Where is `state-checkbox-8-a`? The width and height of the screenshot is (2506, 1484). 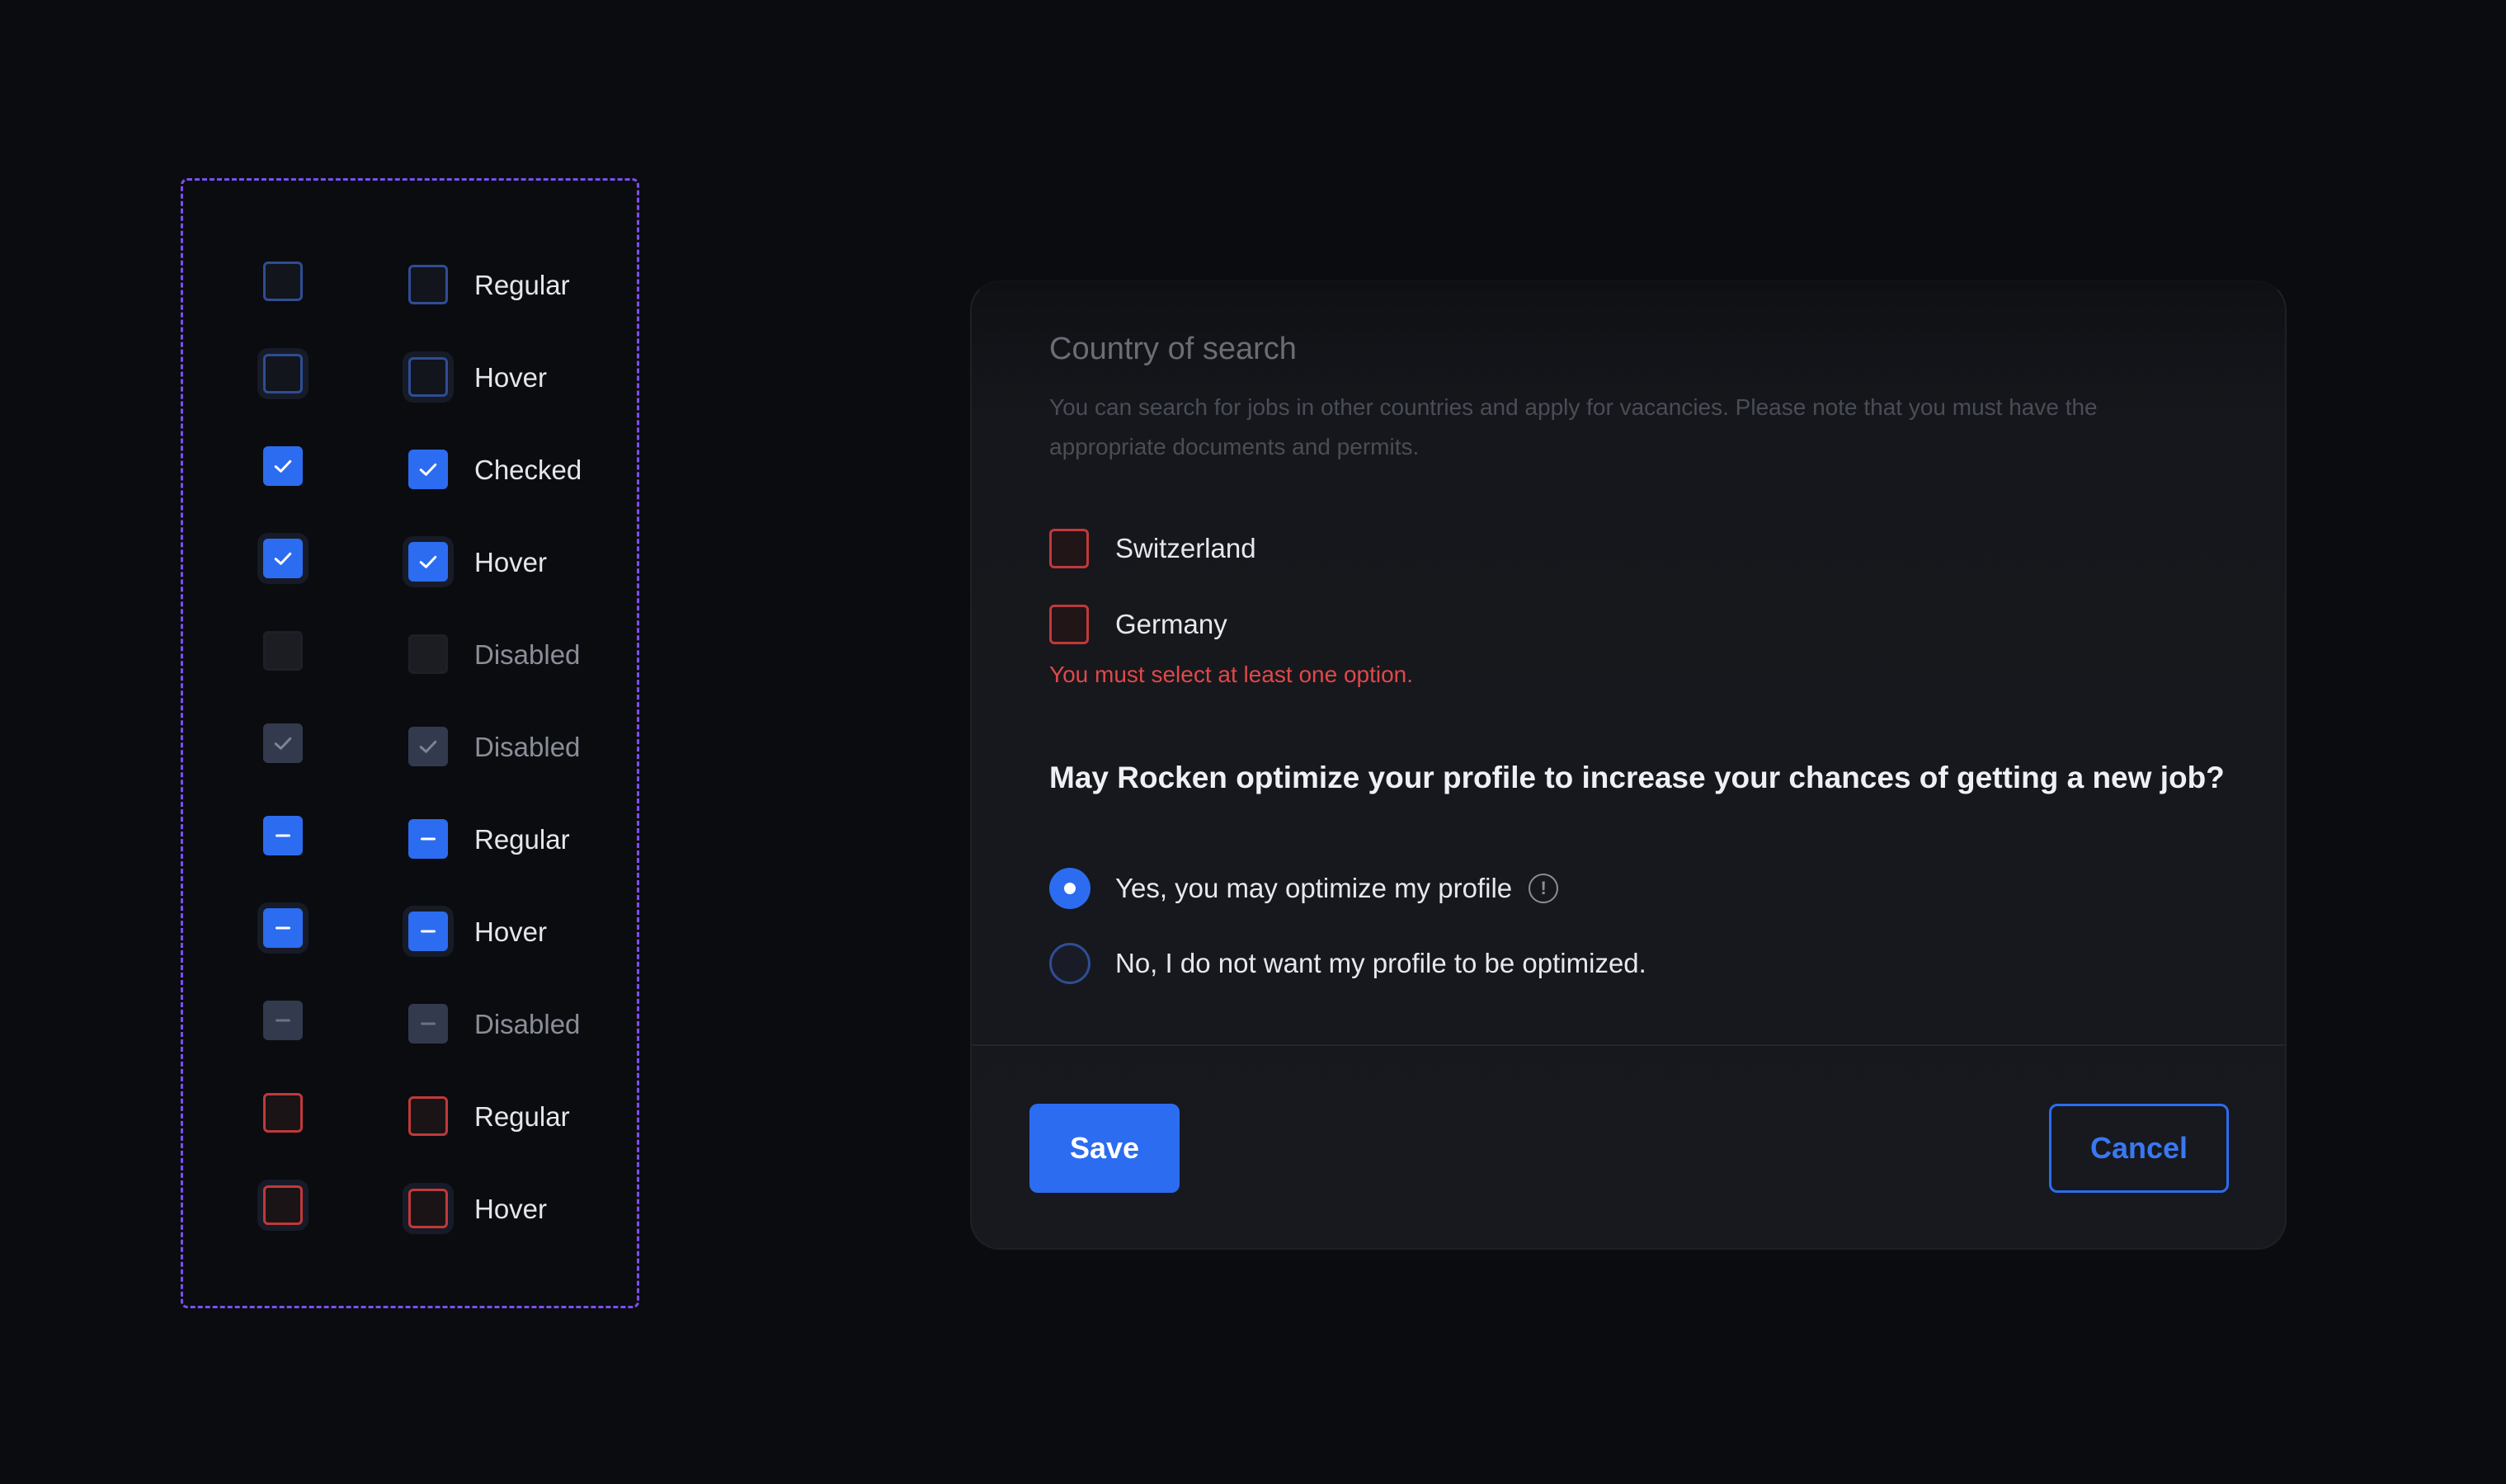 state-checkbox-8-a is located at coordinates (283, 1020).